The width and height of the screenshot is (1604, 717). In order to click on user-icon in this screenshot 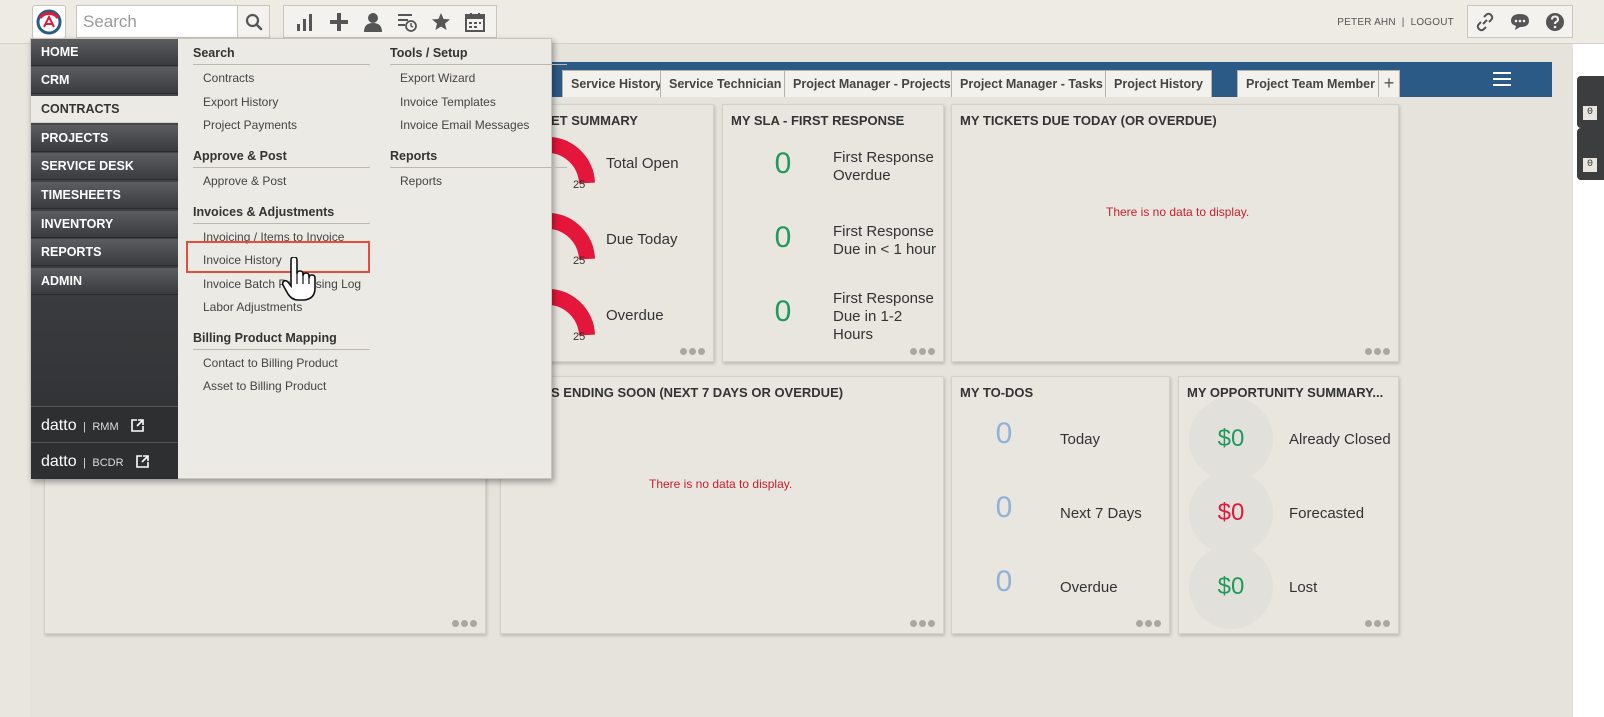, I will do `click(373, 22)`.